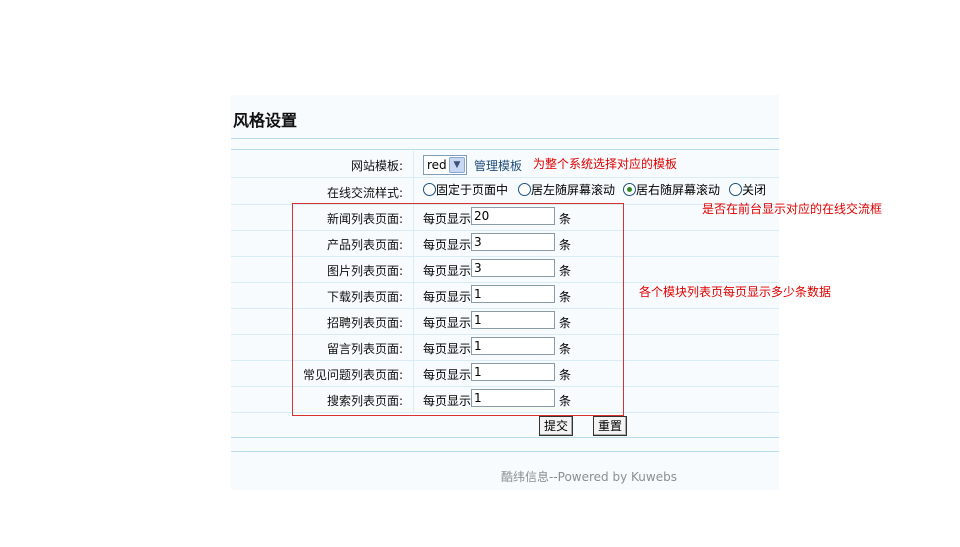  Describe the element at coordinates (376, 166) in the screenshot. I see `template-label: 网站模板:` at that location.